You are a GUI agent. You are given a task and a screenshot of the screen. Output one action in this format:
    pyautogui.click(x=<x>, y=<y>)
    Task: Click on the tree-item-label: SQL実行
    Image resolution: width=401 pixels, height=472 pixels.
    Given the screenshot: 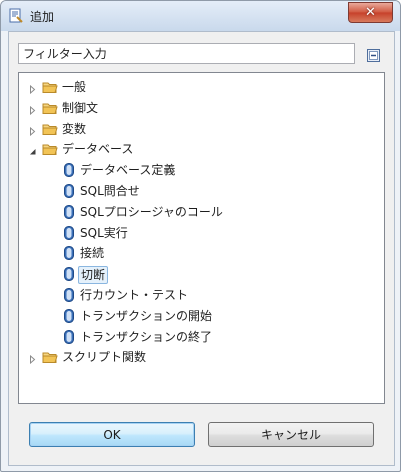 What is the action you would take?
    pyautogui.click(x=104, y=232)
    